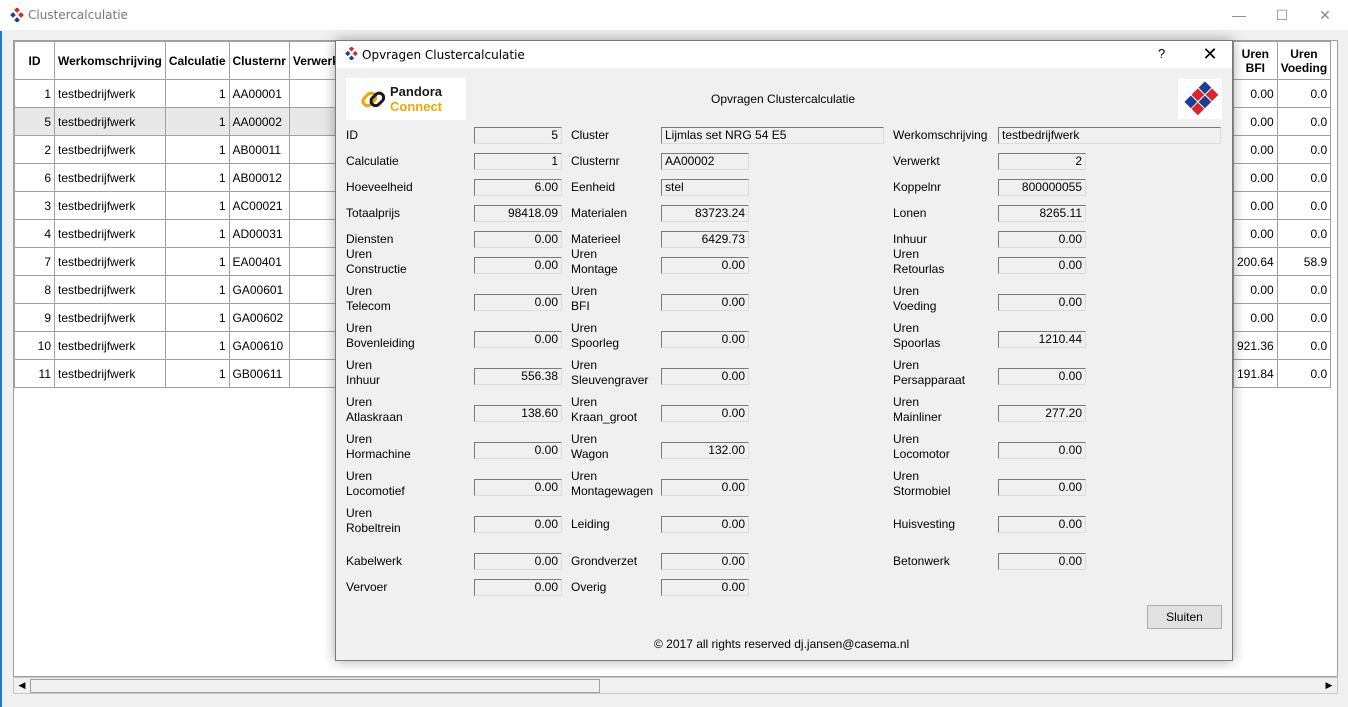 Image resolution: width=1348 pixels, height=707 pixels. Describe the element at coordinates (1304, 60) in the screenshot. I see `grid-header: Uren Voeding` at that location.